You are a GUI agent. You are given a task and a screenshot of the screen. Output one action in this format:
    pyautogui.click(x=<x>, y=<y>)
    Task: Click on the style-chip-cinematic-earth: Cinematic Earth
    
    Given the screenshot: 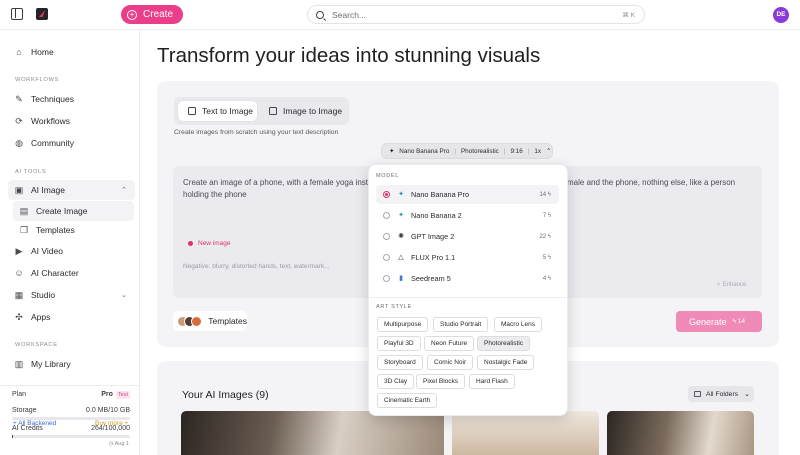 What is the action you would take?
    pyautogui.click(x=407, y=400)
    